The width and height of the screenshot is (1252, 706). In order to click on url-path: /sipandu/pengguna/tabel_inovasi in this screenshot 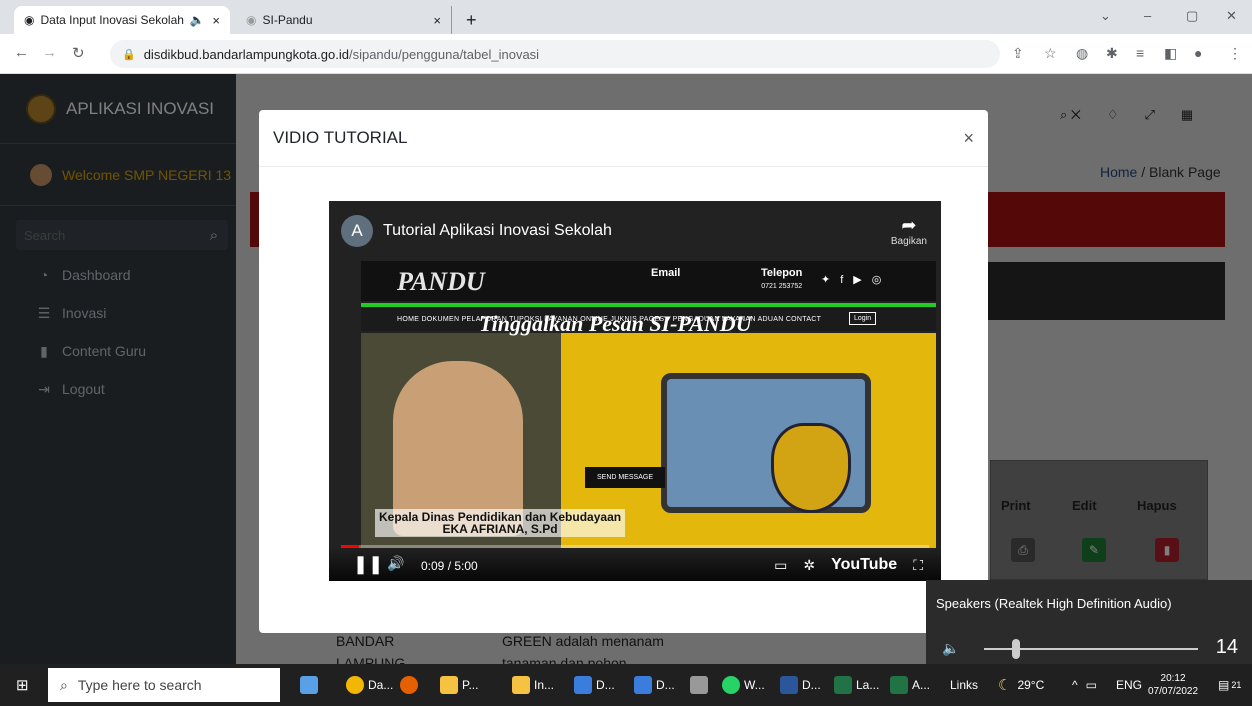, I will do `click(444, 54)`.